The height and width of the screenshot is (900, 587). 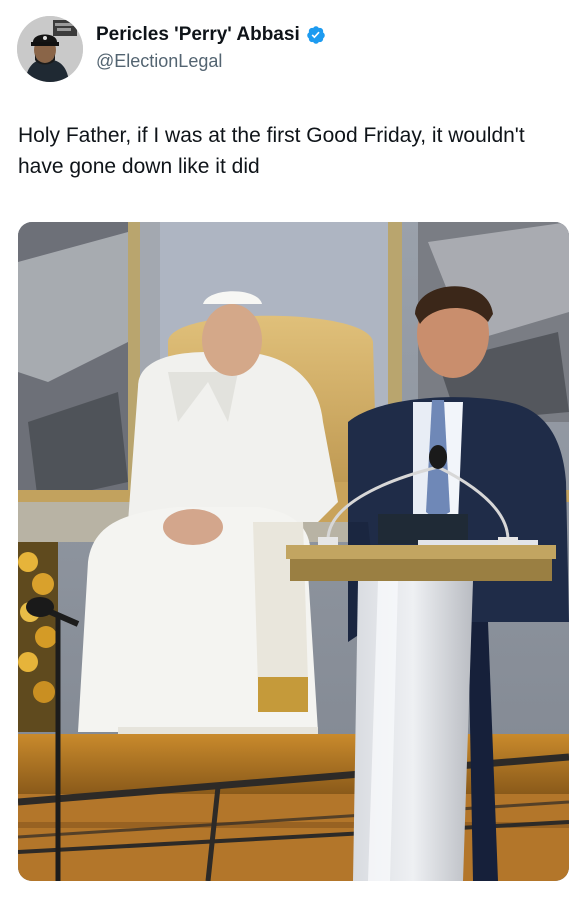 I want to click on author-avatar, so click(x=50, y=49).